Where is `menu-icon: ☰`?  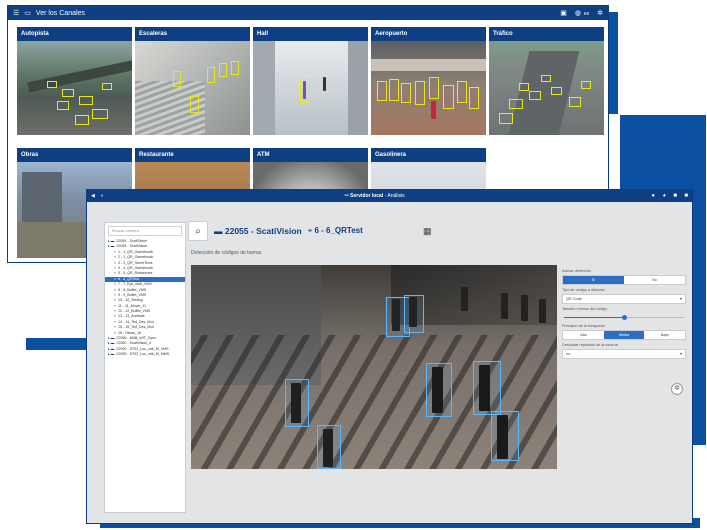 menu-icon: ☰ is located at coordinates (16, 13).